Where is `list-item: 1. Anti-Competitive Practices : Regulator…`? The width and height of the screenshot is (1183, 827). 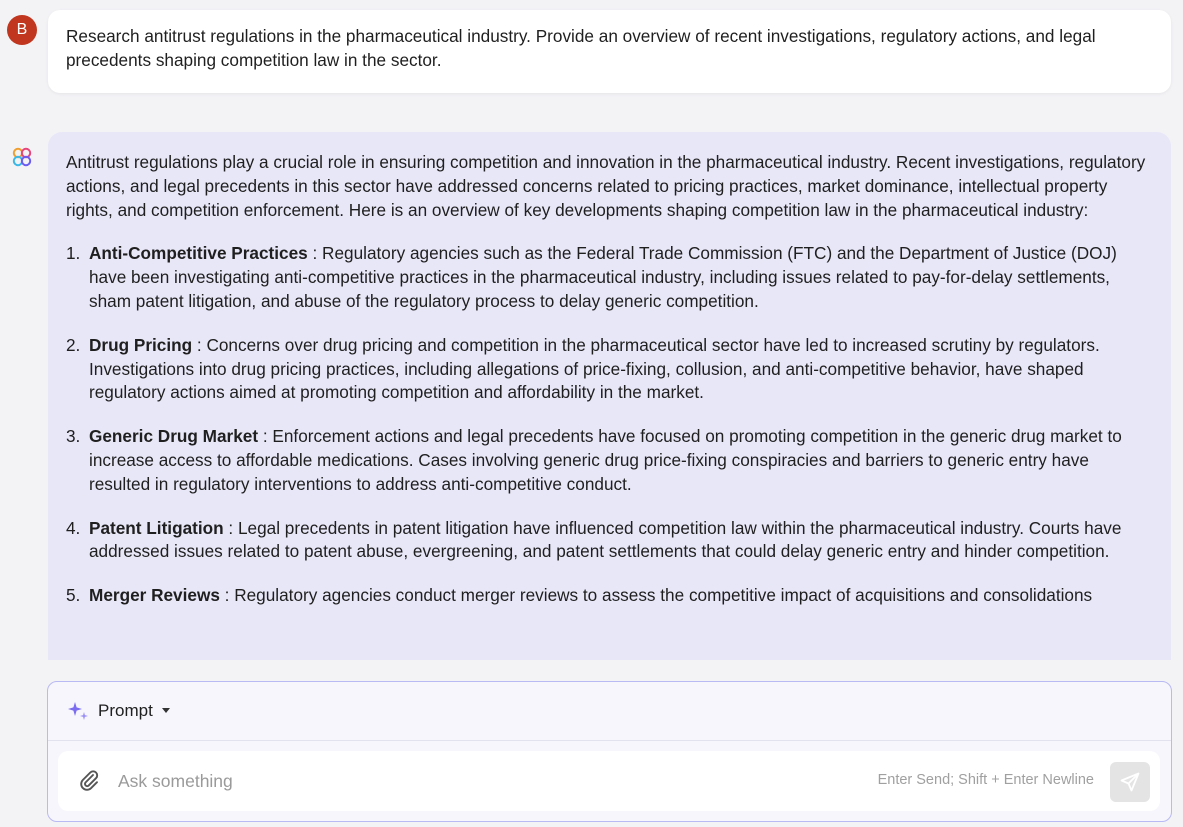 list-item: 1. Anti-Competitive Practices : Regulator… is located at coordinates (609, 277).